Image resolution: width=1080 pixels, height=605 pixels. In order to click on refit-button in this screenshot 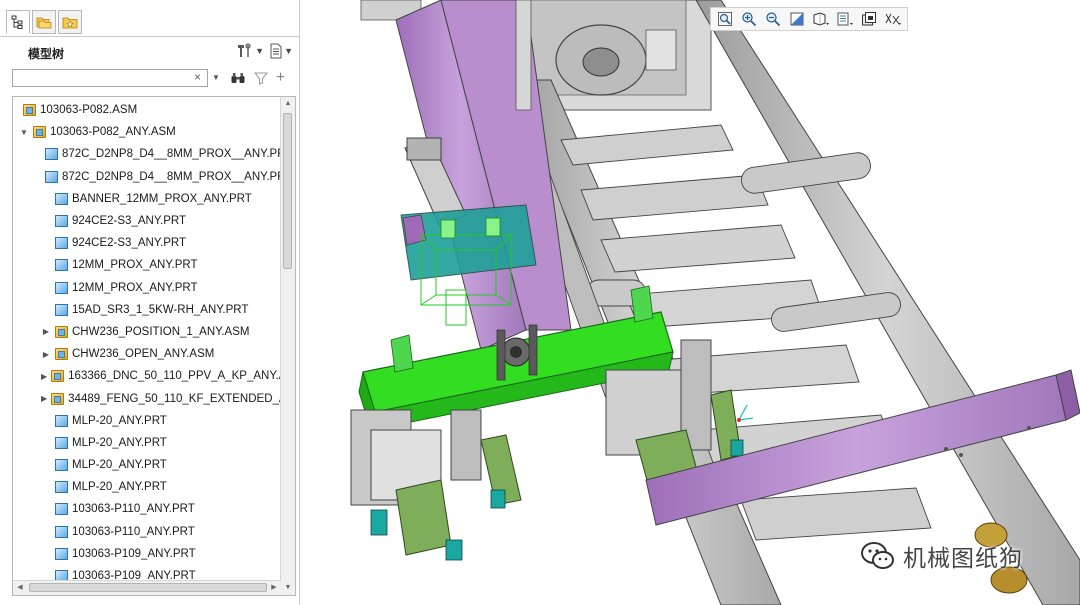, I will do `click(725, 19)`.